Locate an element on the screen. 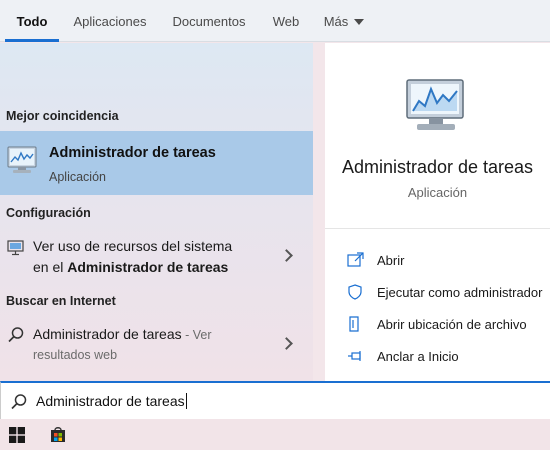 This screenshot has width=550, height=450. tab-label: Web is located at coordinates (286, 21).